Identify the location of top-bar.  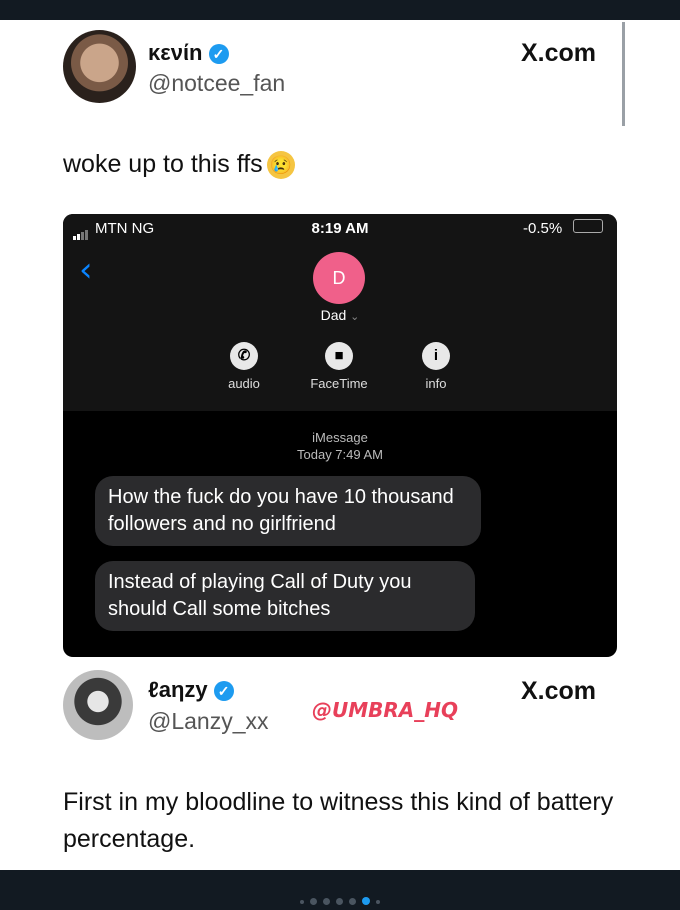
(340, 10).